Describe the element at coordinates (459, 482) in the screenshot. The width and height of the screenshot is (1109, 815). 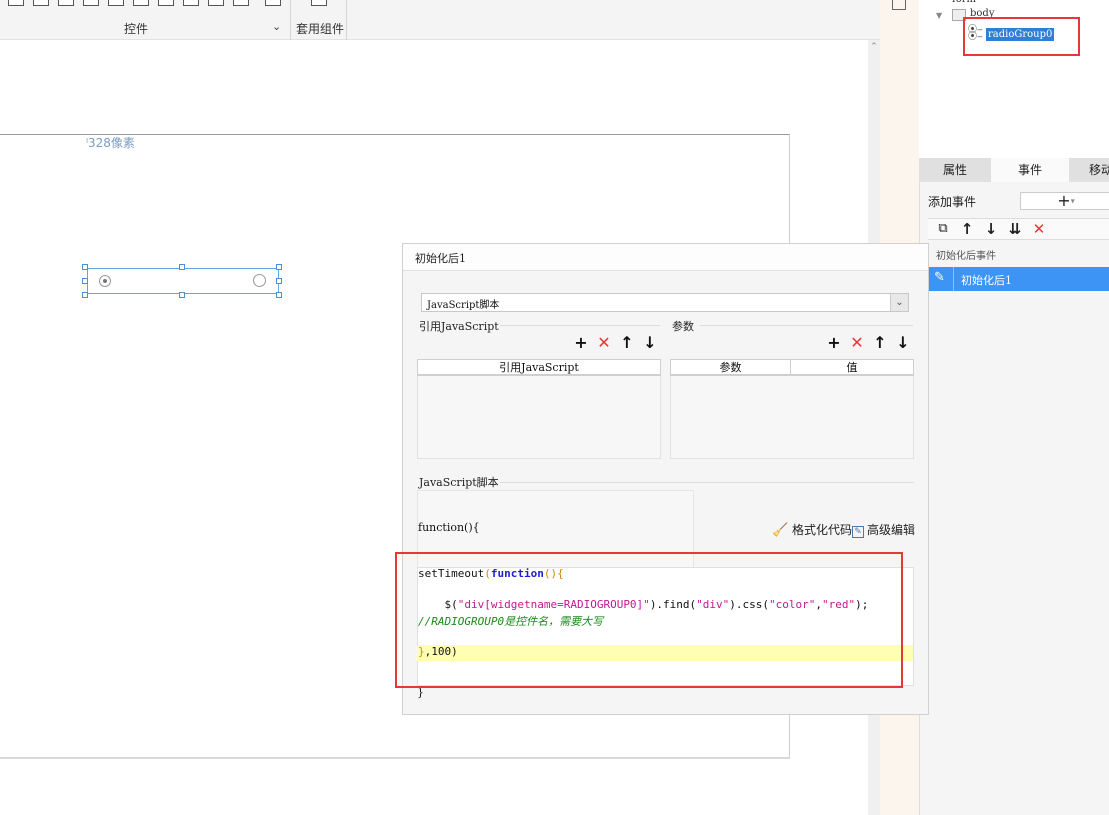
I see `script-section-label: JavaScript脚本` at that location.